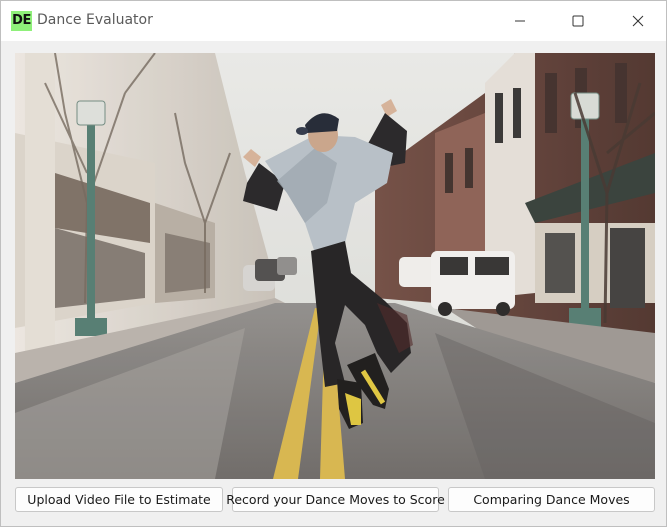 The height and width of the screenshot is (527, 667). Describe the element at coordinates (95, 20) in the screenshot. I see `window-title: Dance Evaluator` at that location.